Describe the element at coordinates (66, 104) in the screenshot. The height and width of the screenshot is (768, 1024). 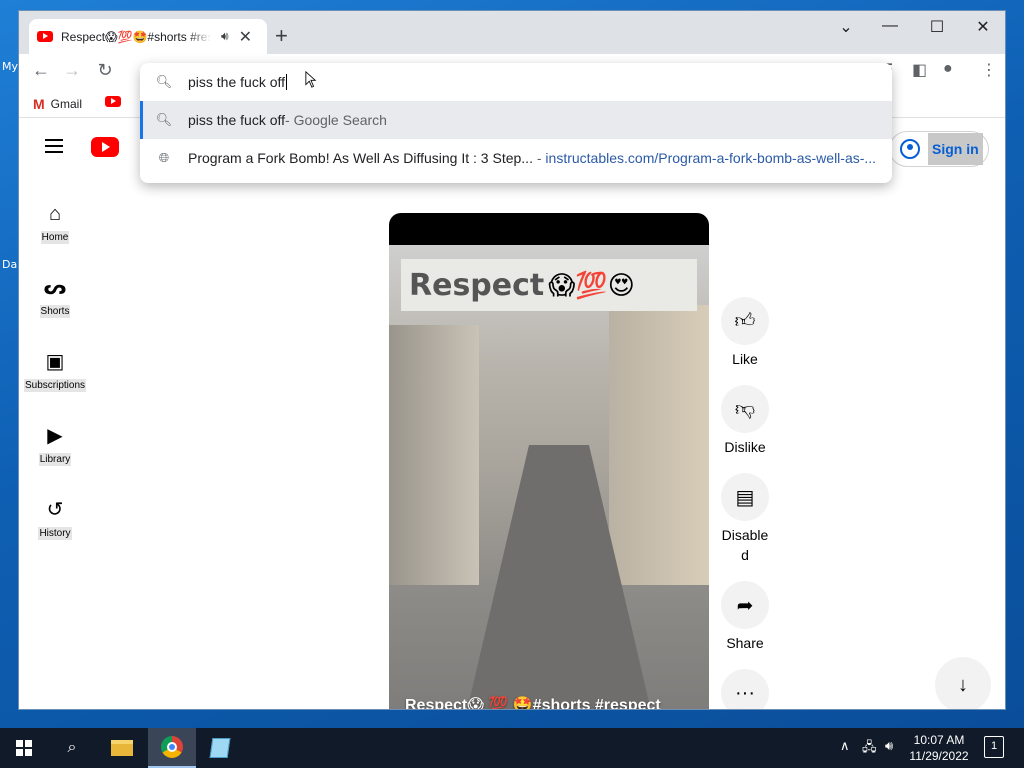
I see `bookmark-label: Gmail` at that location.